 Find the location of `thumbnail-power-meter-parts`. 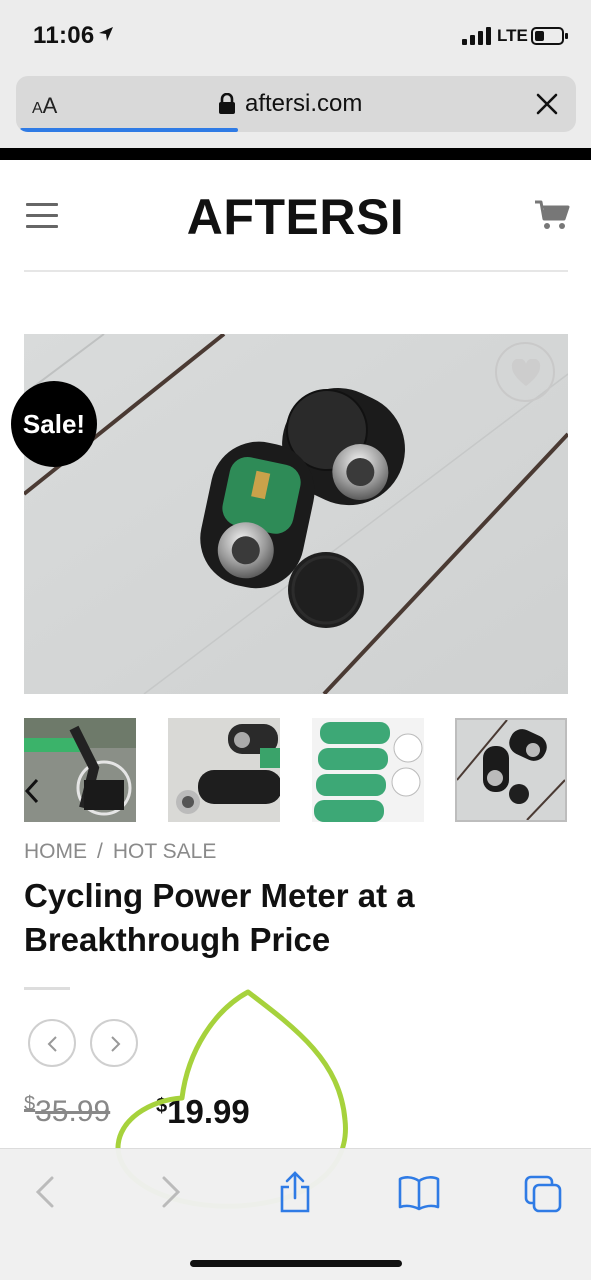

thumbnail-power-meter-parts is located at coordinates (224, 770).